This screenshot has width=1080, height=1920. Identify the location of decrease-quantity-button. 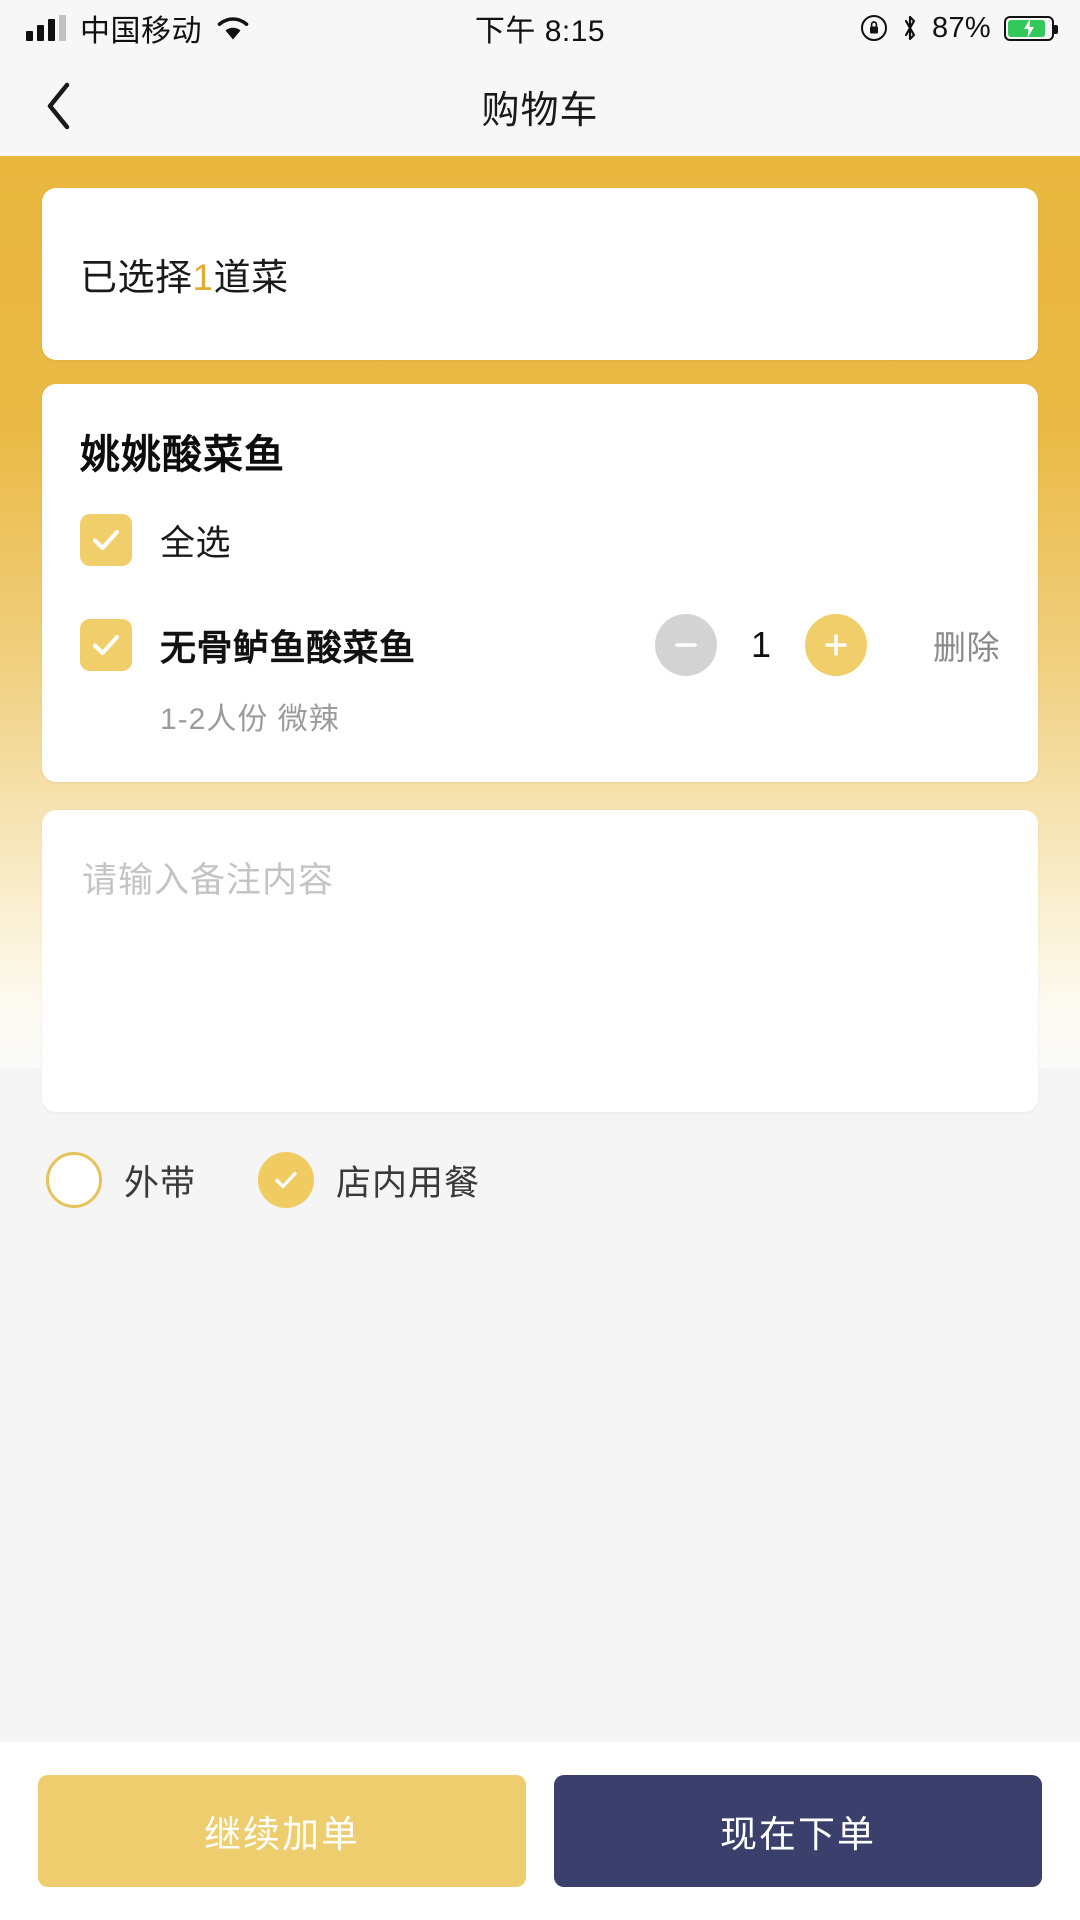
(686, 645).